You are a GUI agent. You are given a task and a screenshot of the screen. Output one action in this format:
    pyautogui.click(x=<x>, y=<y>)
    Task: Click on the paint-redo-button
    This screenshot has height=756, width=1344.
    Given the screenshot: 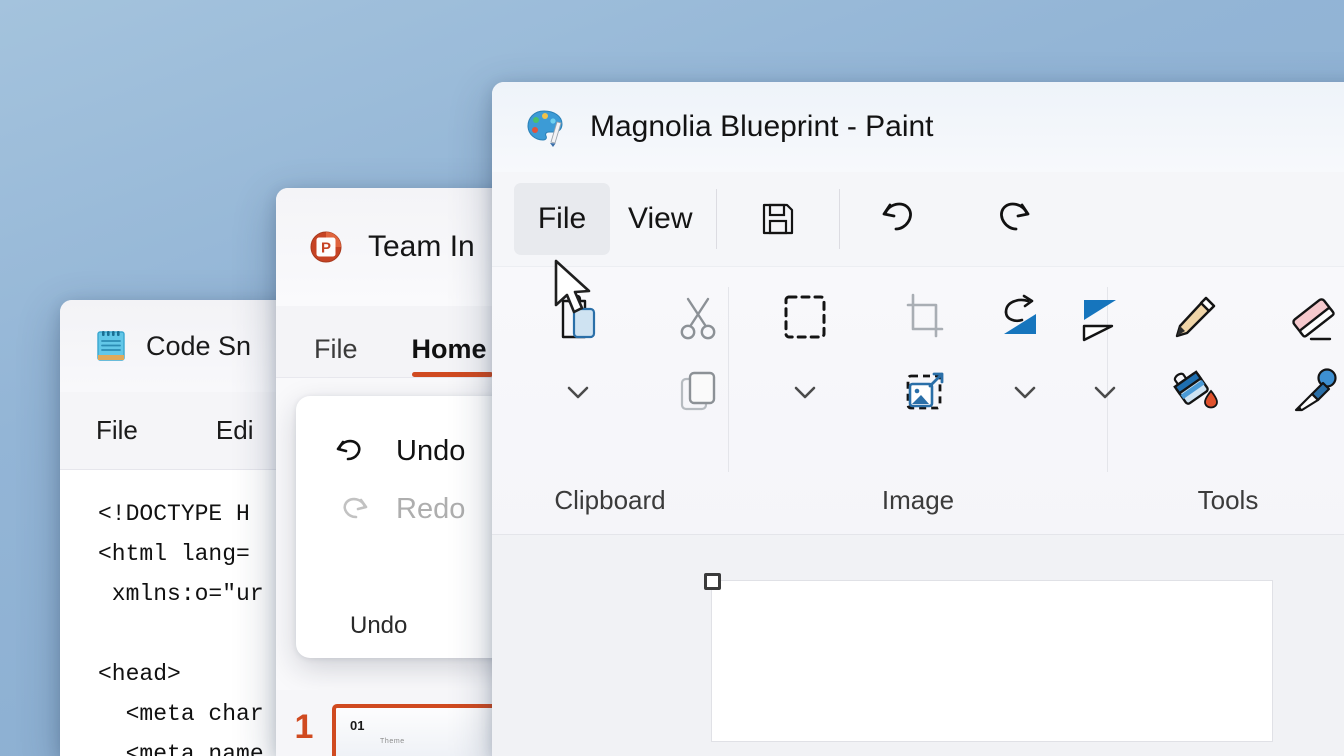 What is the action you would take?
    pyautogui.click(x=1011, y=219)
    